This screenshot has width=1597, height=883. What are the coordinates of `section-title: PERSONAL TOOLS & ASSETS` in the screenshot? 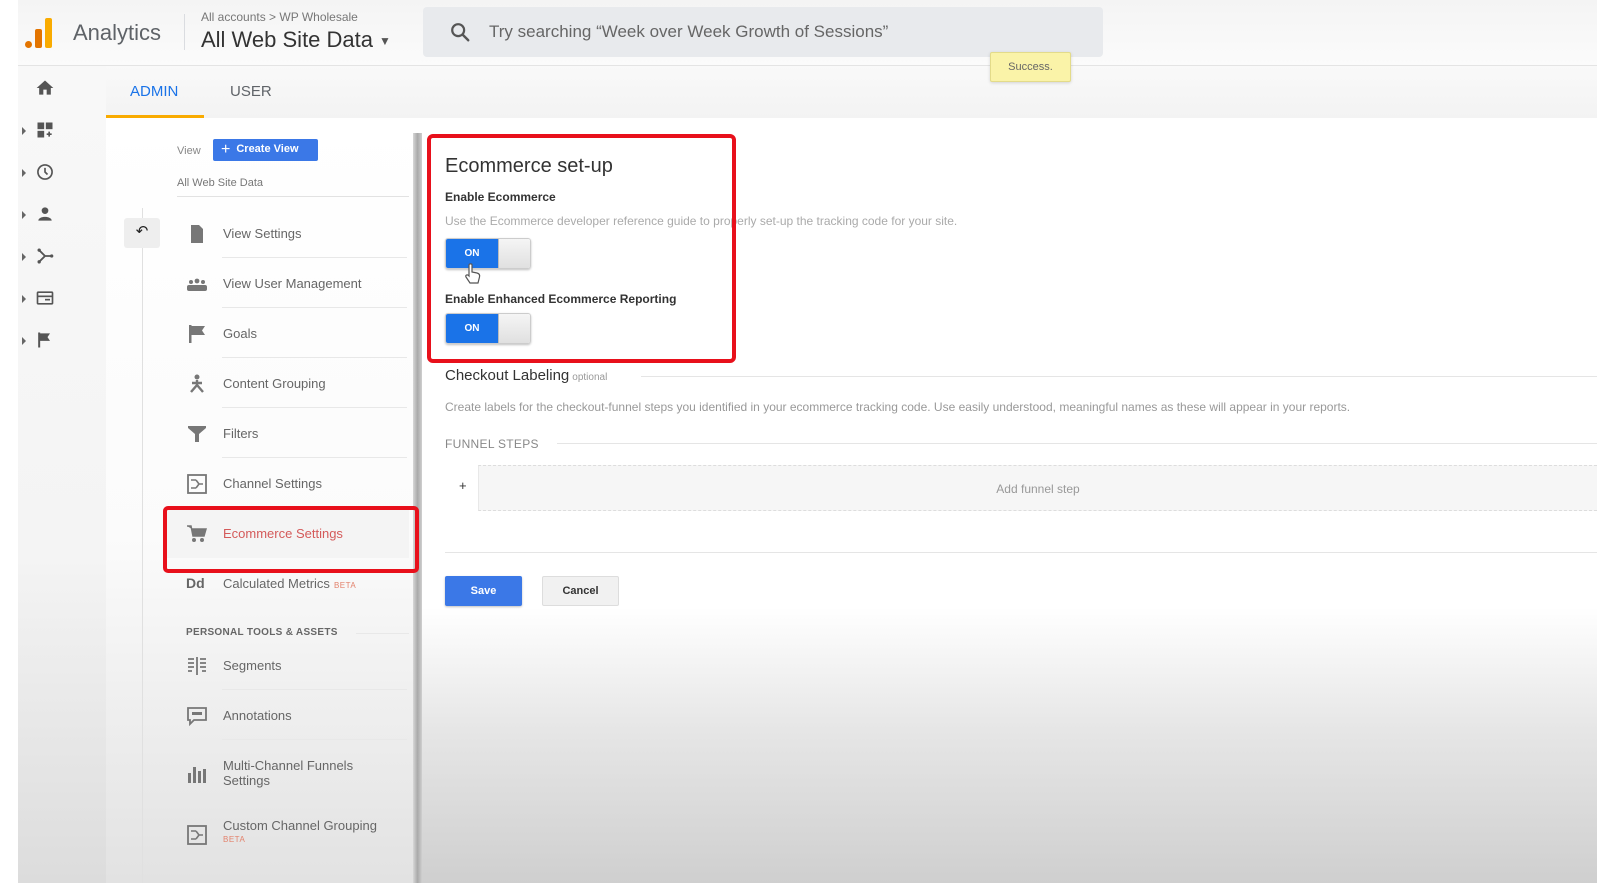 It's located at (262, 632).